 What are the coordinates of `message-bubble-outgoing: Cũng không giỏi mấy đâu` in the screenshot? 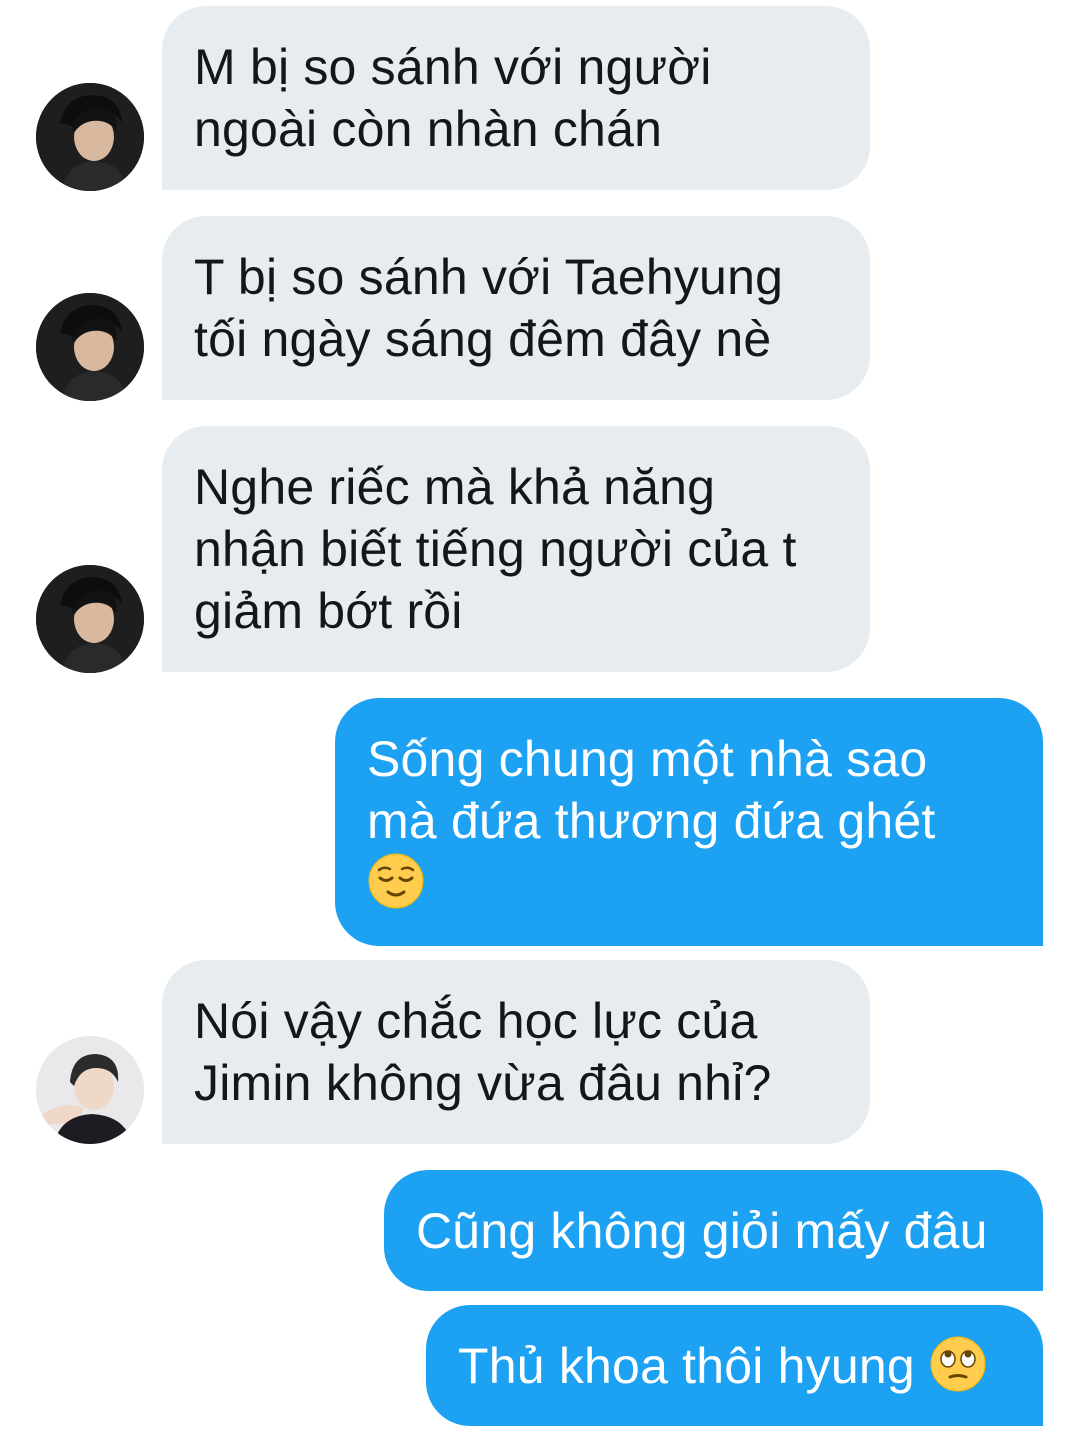 It's located at (713, 1230).